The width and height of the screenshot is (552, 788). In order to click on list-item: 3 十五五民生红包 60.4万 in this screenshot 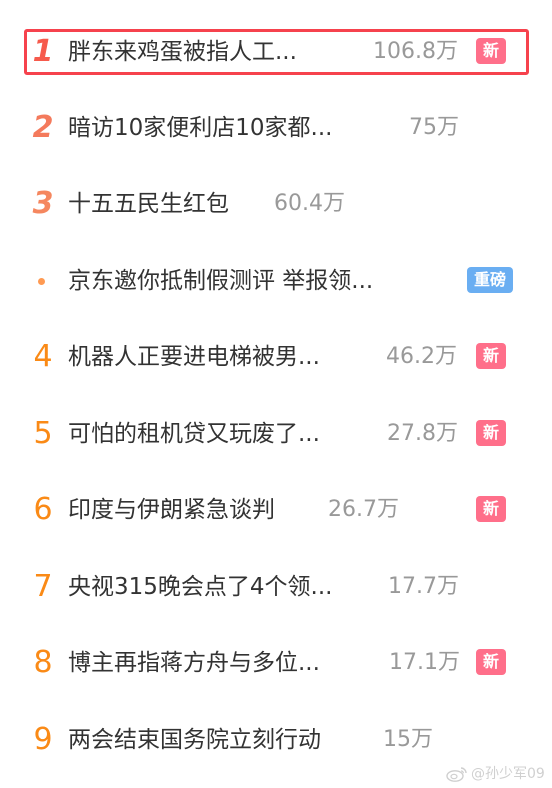, I will do `click(276, 204)`.